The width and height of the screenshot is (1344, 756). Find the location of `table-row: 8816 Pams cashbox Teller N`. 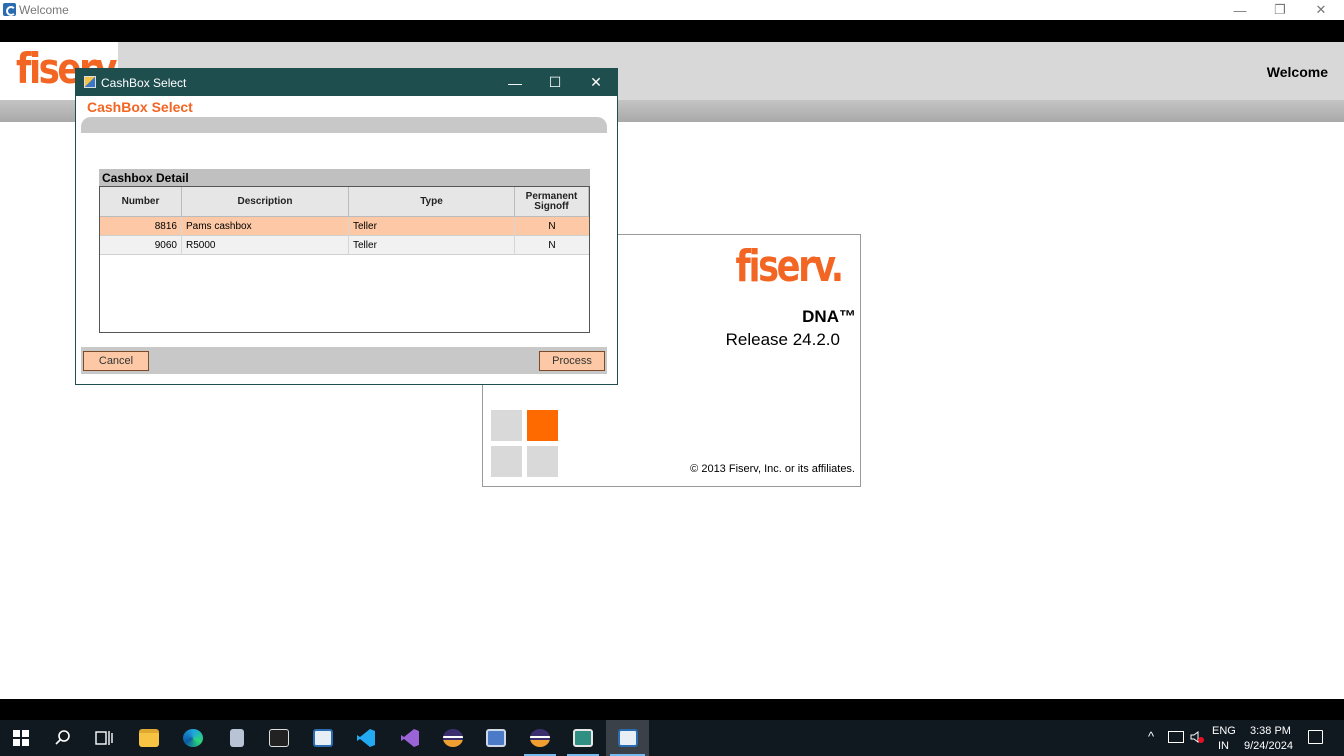

table-row: 8816 Pams cashbox Teller N is located at coordinates (344, 226).